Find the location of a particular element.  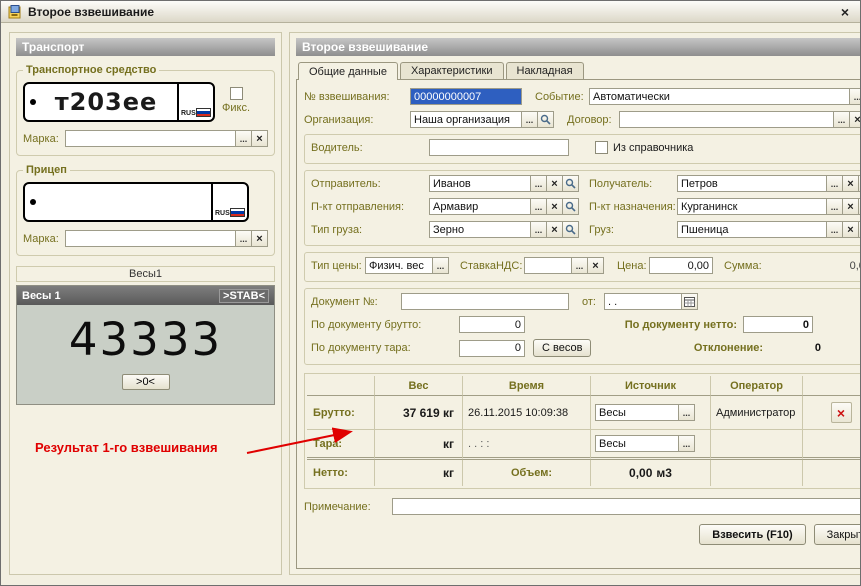

gross-source-input is located at coordinates (637, 412).